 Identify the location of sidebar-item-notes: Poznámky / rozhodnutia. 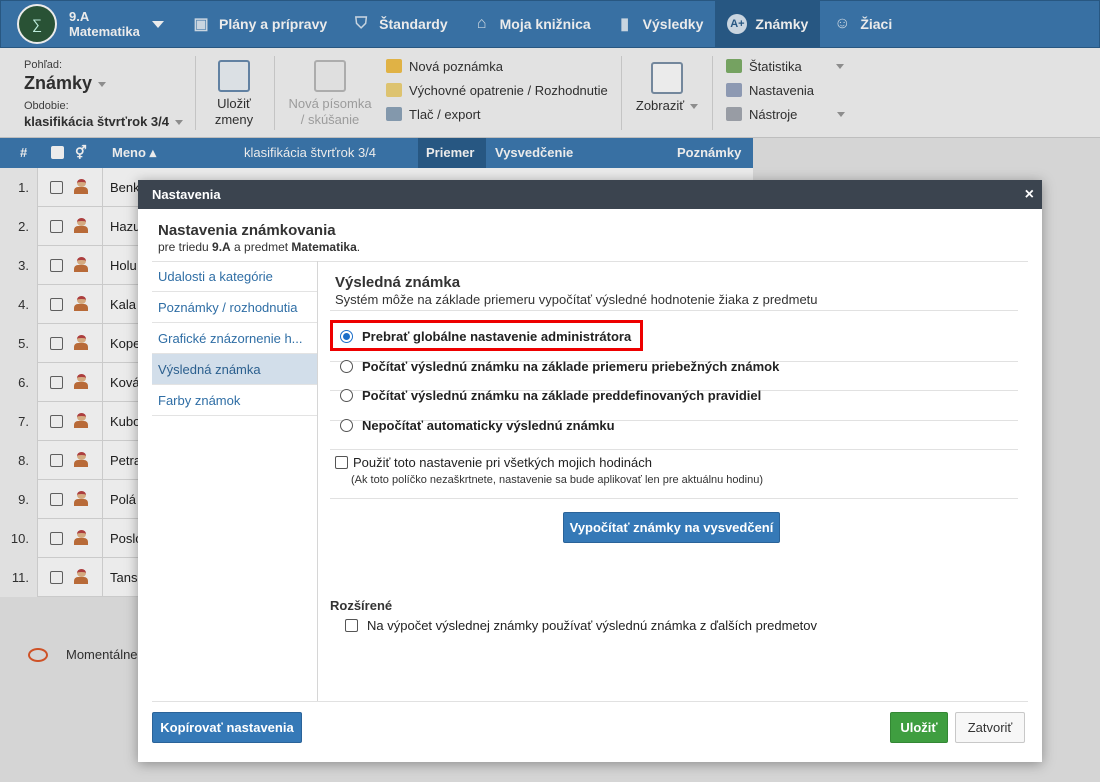
(234, 307).